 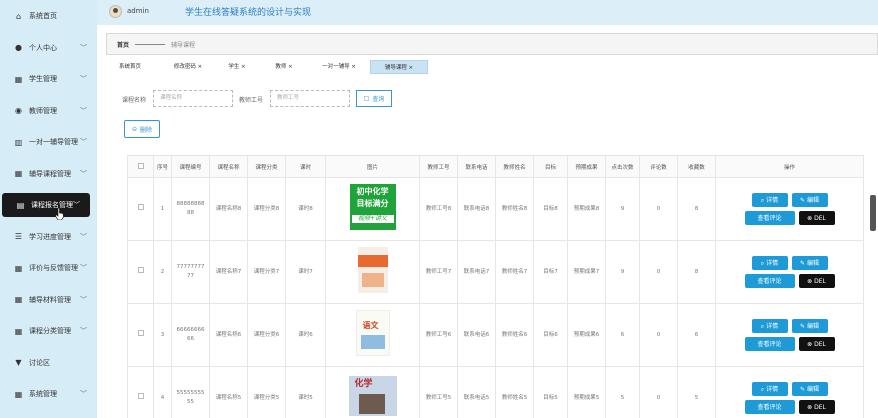 I want to click on sidebar-item: ▥ 一对一辅导管理 ﹀, so click(x=48, y=142).